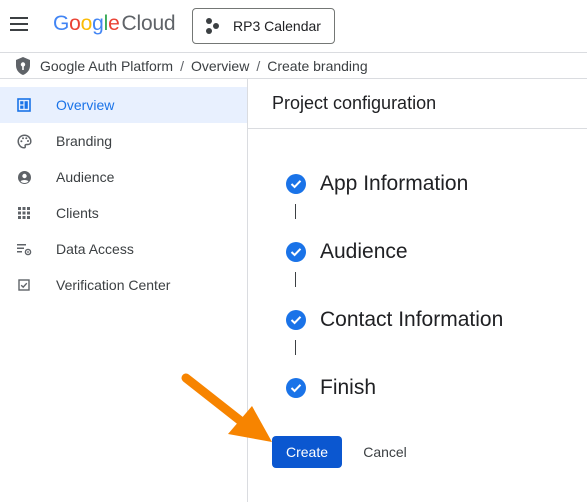 The width and height of the screenshot is (587, 502). I want to click on logo-cloud: Cloud, so click(148, 23).